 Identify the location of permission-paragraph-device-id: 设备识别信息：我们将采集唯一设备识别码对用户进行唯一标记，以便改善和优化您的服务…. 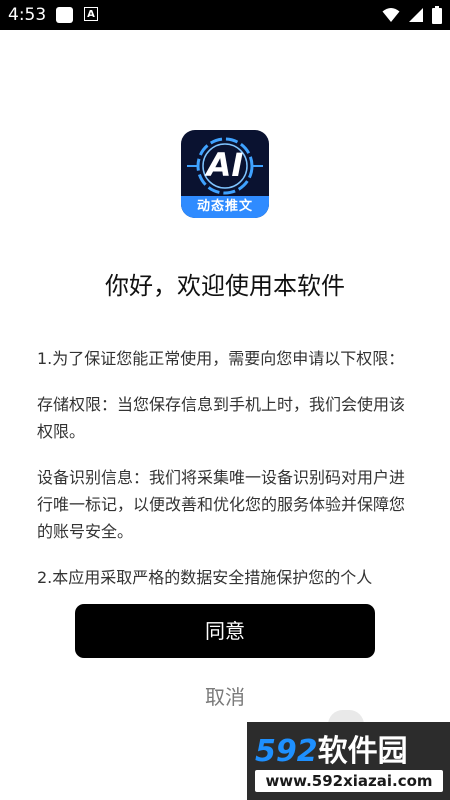
(221, 504).